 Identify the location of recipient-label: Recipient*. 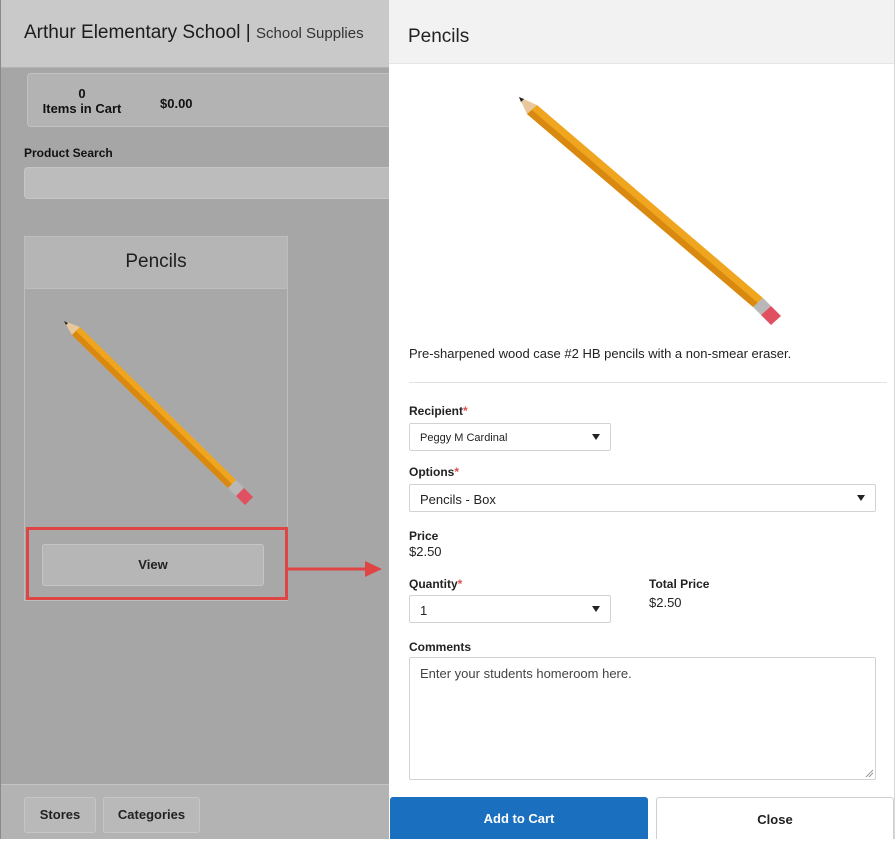
(438, 411).